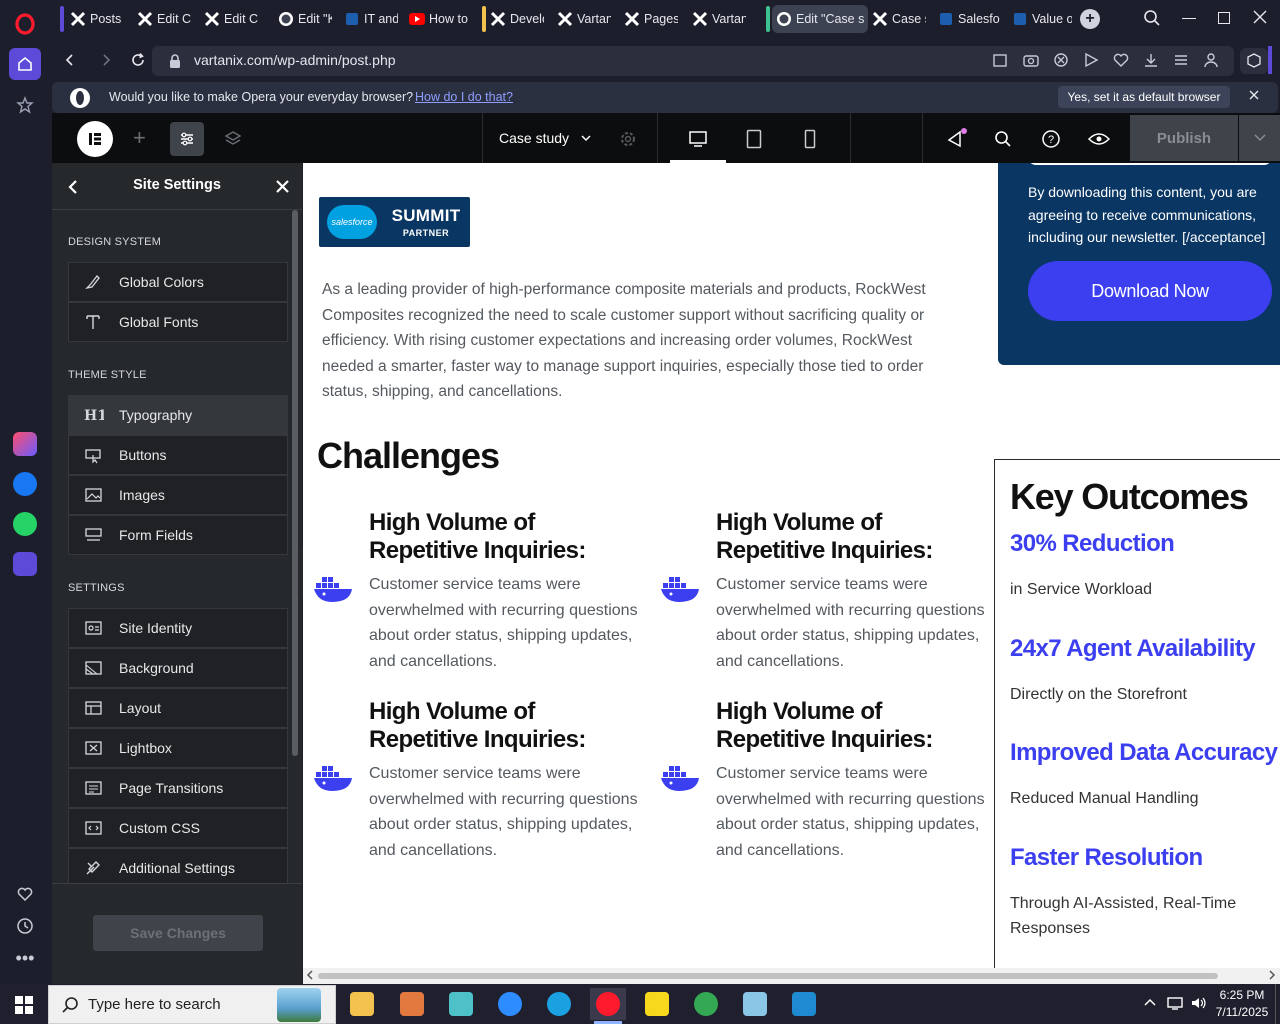 Image resolution: width=1280 pixels, height=1024 pixels. I want to click on more-icon: •••, so click(25, 958).